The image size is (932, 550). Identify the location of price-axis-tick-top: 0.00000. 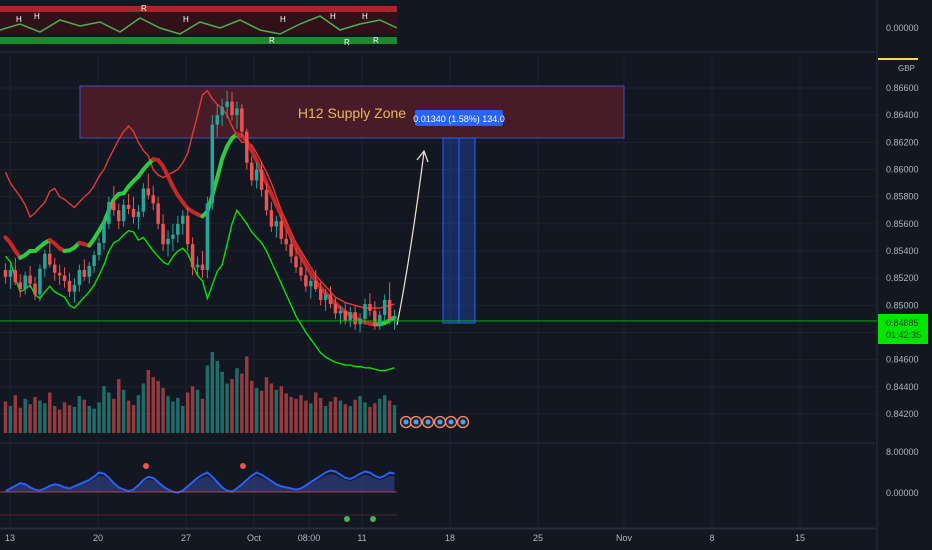
(902, 28).